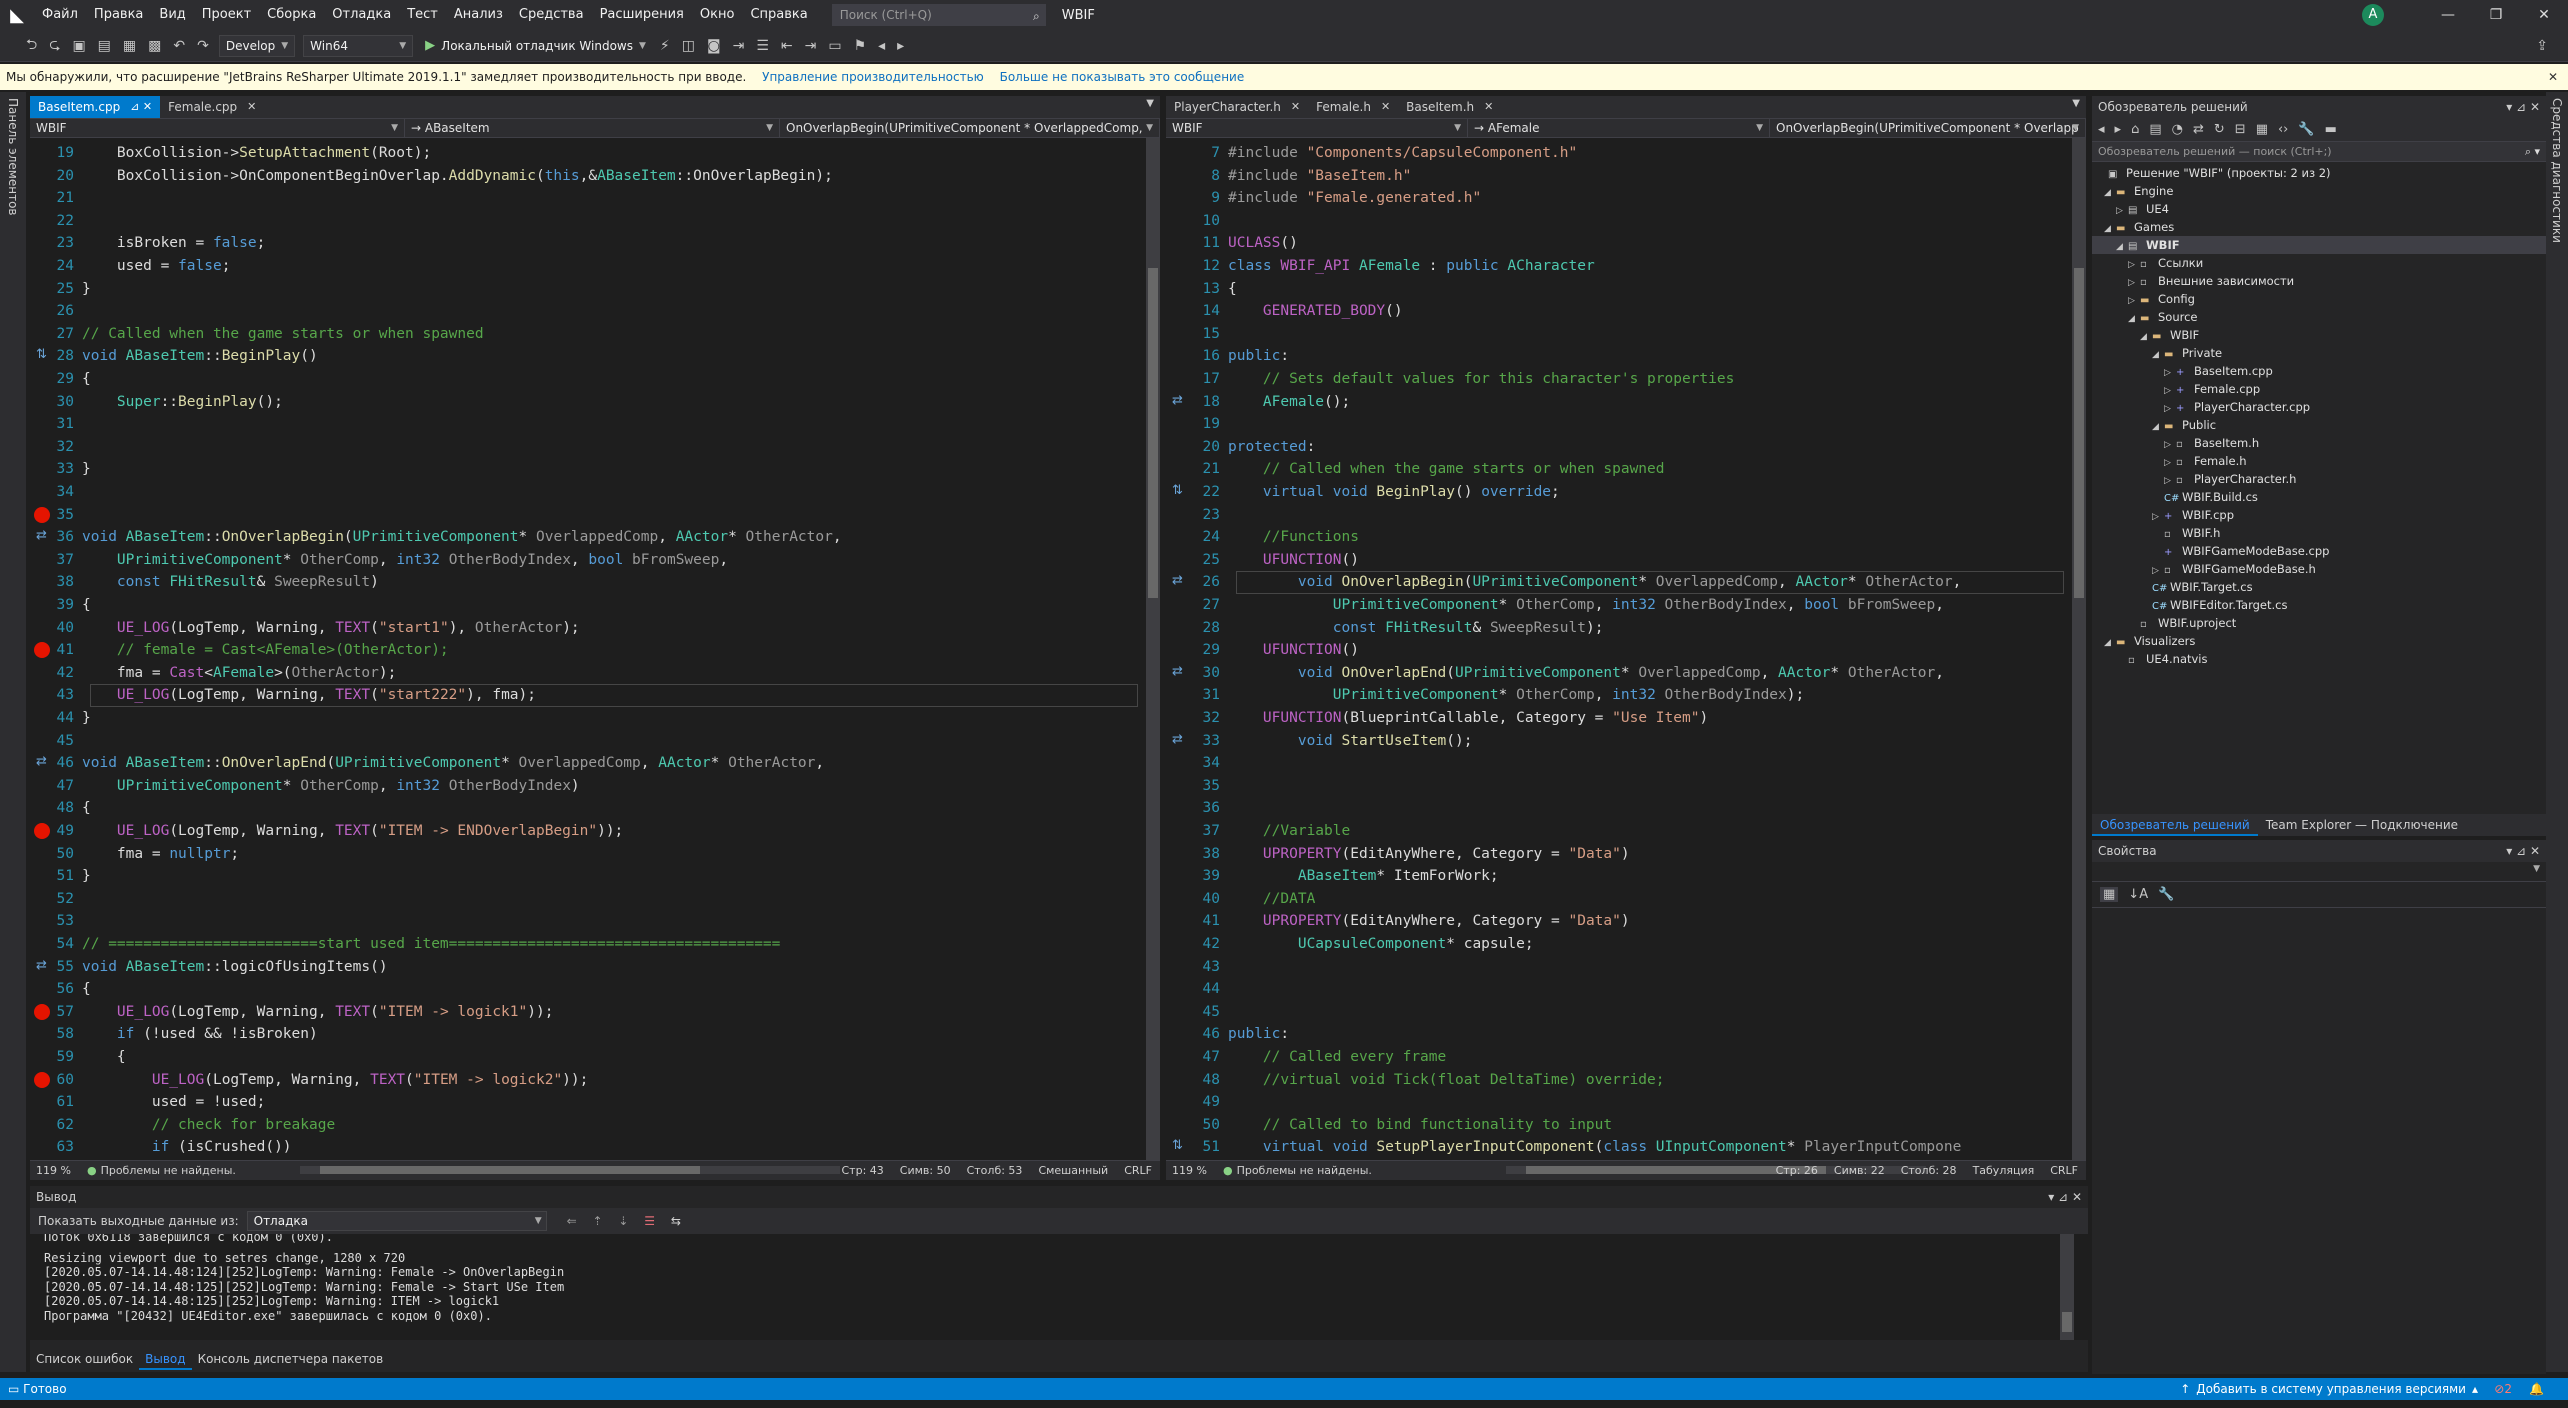 The height and width of the screenshot is (1408, 2568). I want to click on tree-item: ◢ ▬ Engine, so click(2319, 191).